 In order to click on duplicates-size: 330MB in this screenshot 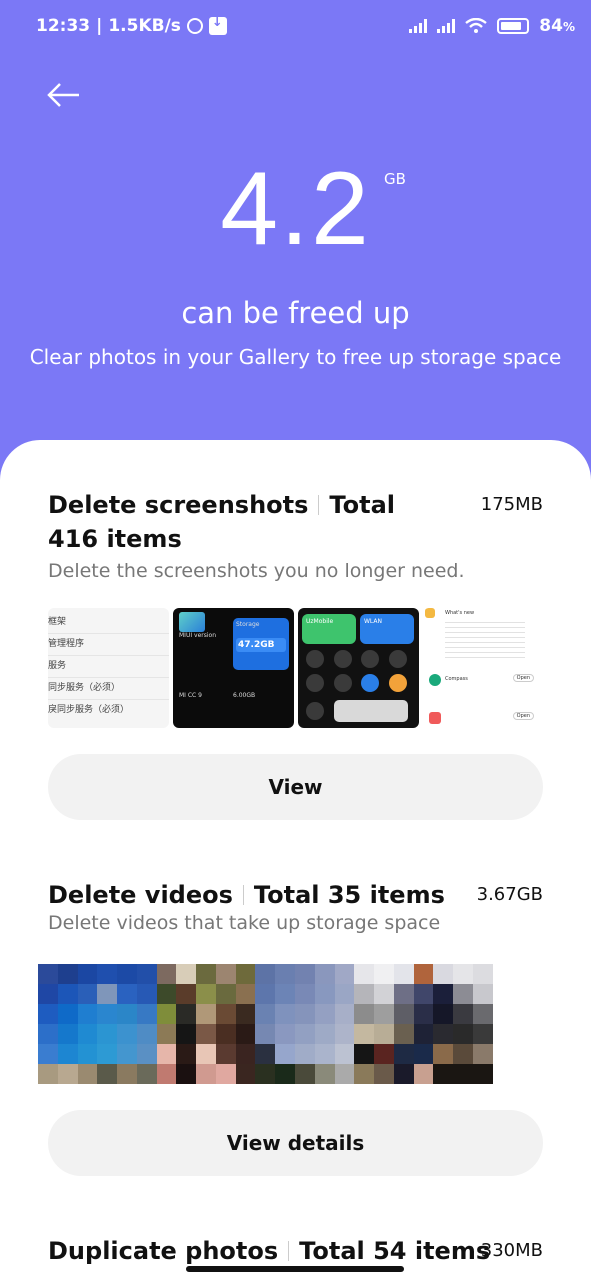, I will do `click(511, 1250)`.